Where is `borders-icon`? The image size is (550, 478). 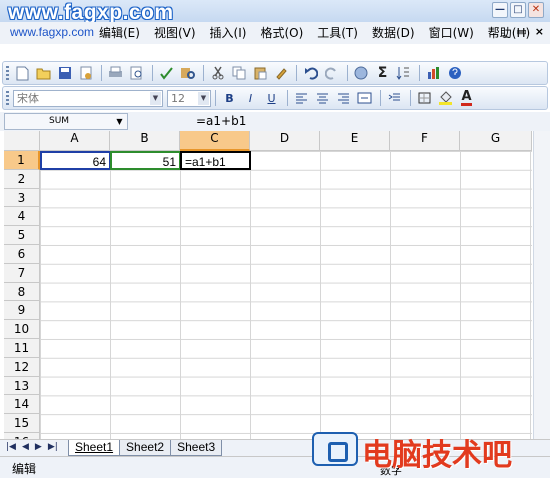
borders-icon is located at coordinates (424, 98).